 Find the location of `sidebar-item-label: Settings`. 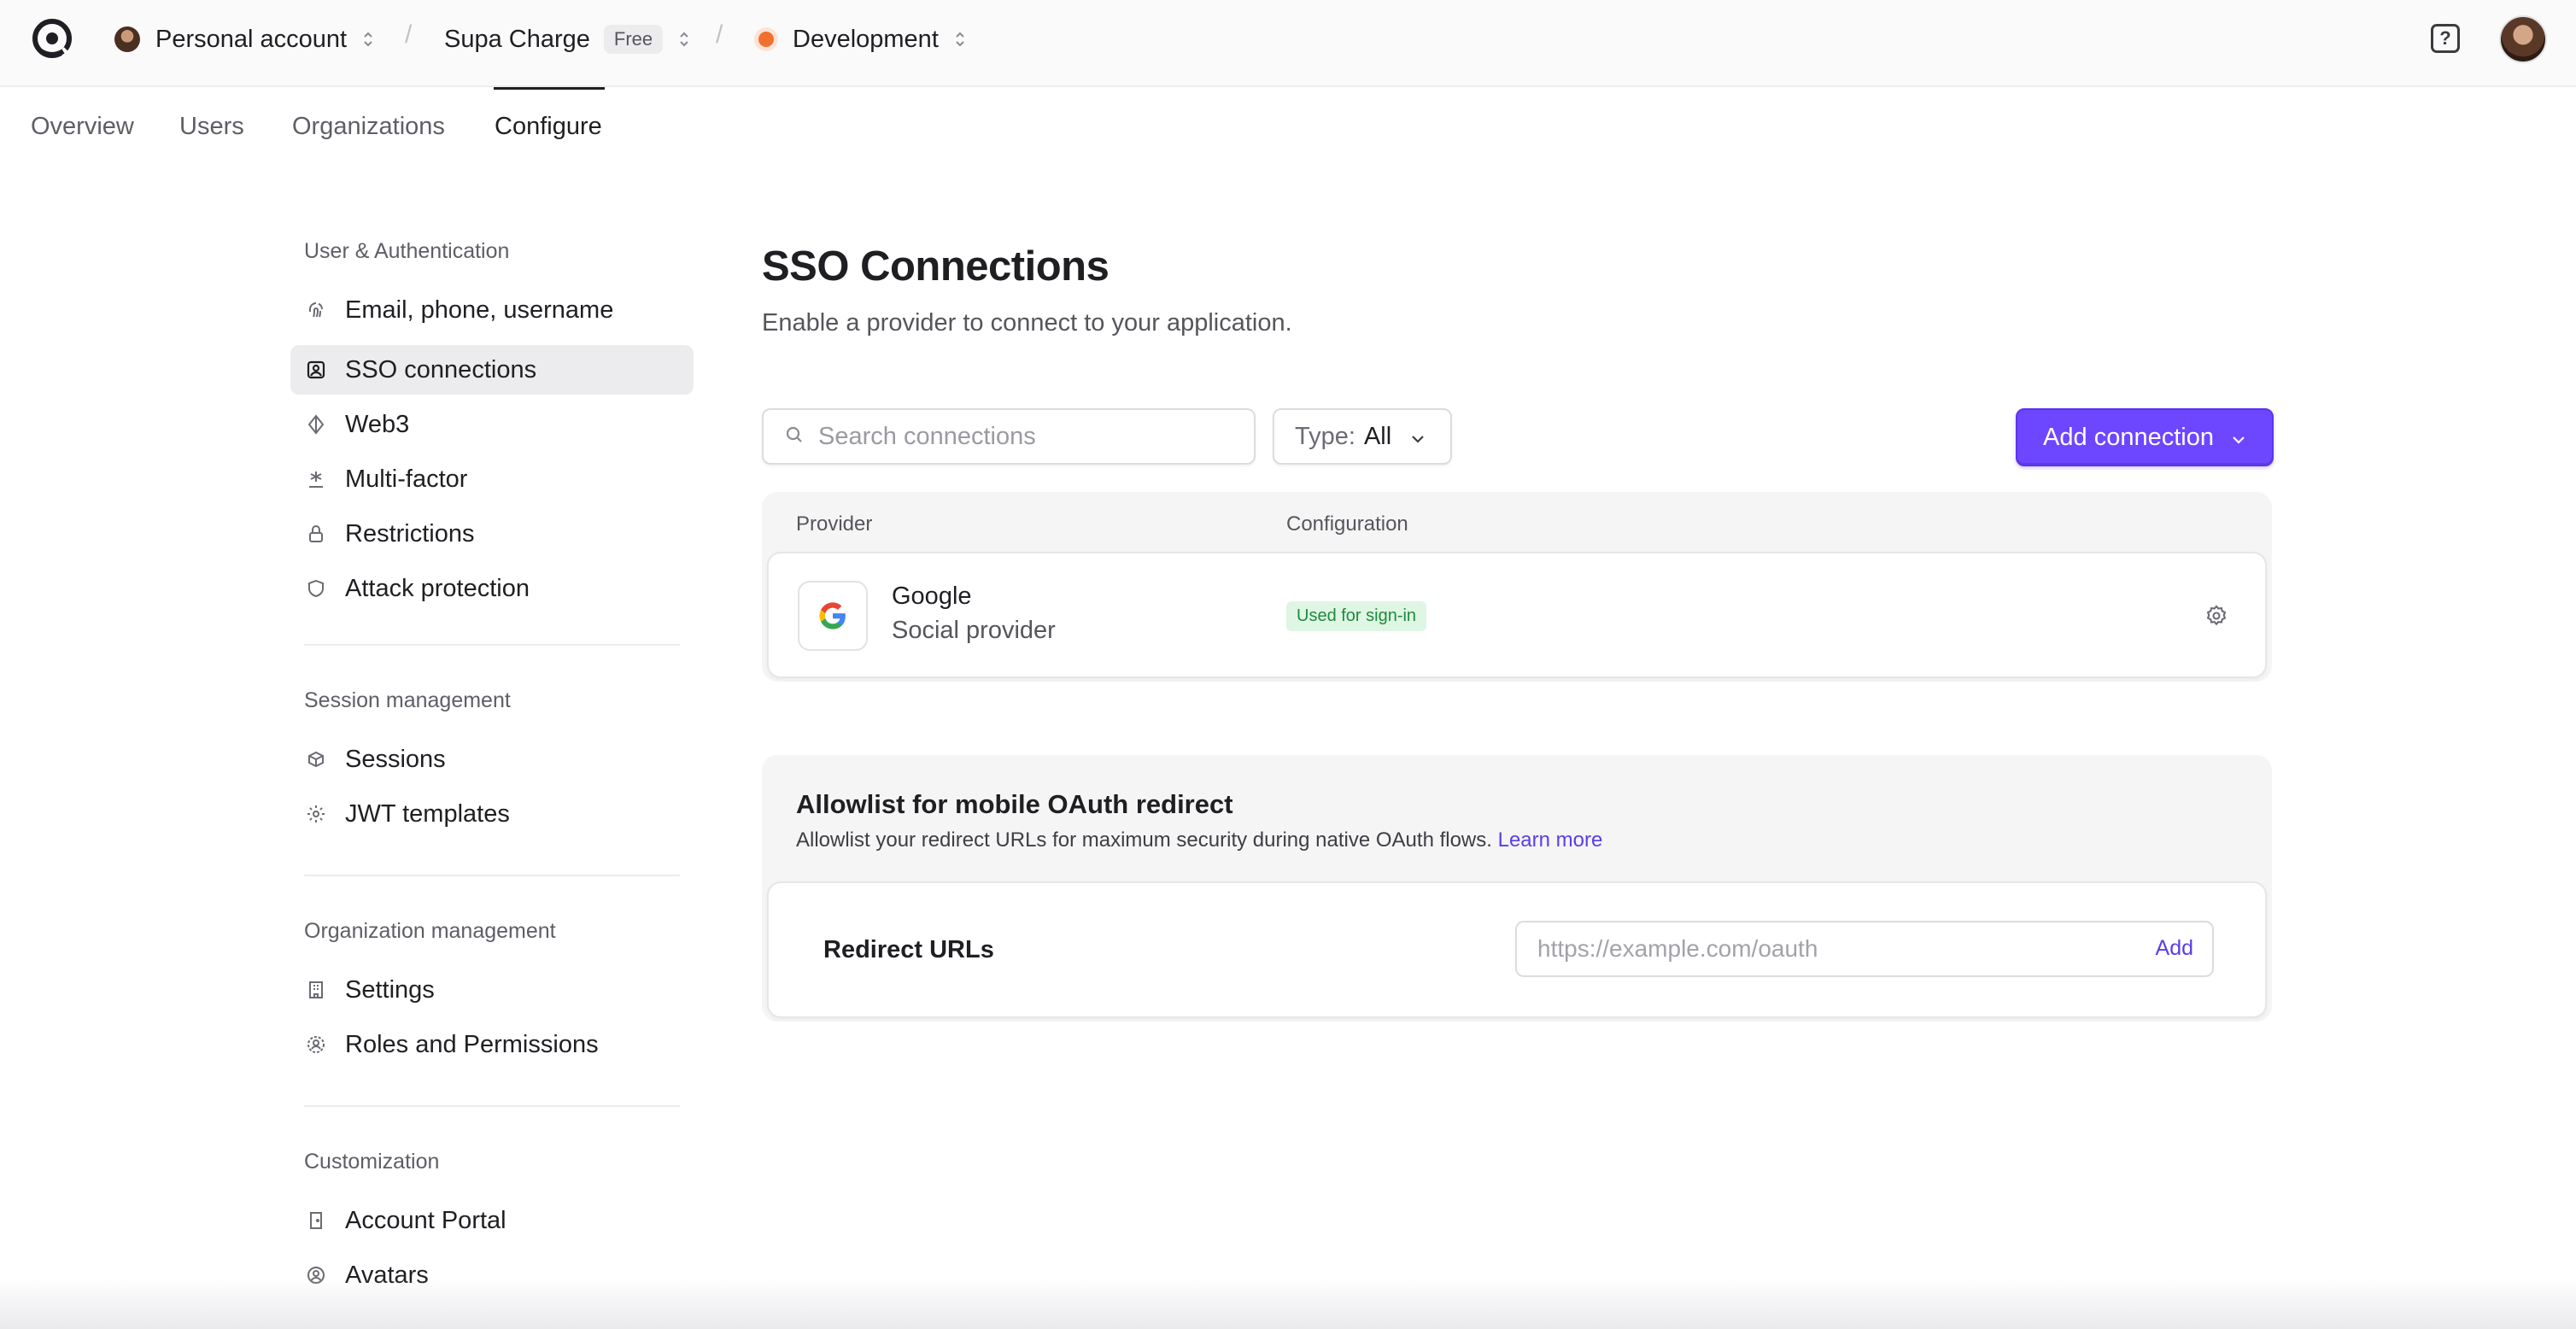

sidebar-item-label: Settings is located at coordinates (390, 989).